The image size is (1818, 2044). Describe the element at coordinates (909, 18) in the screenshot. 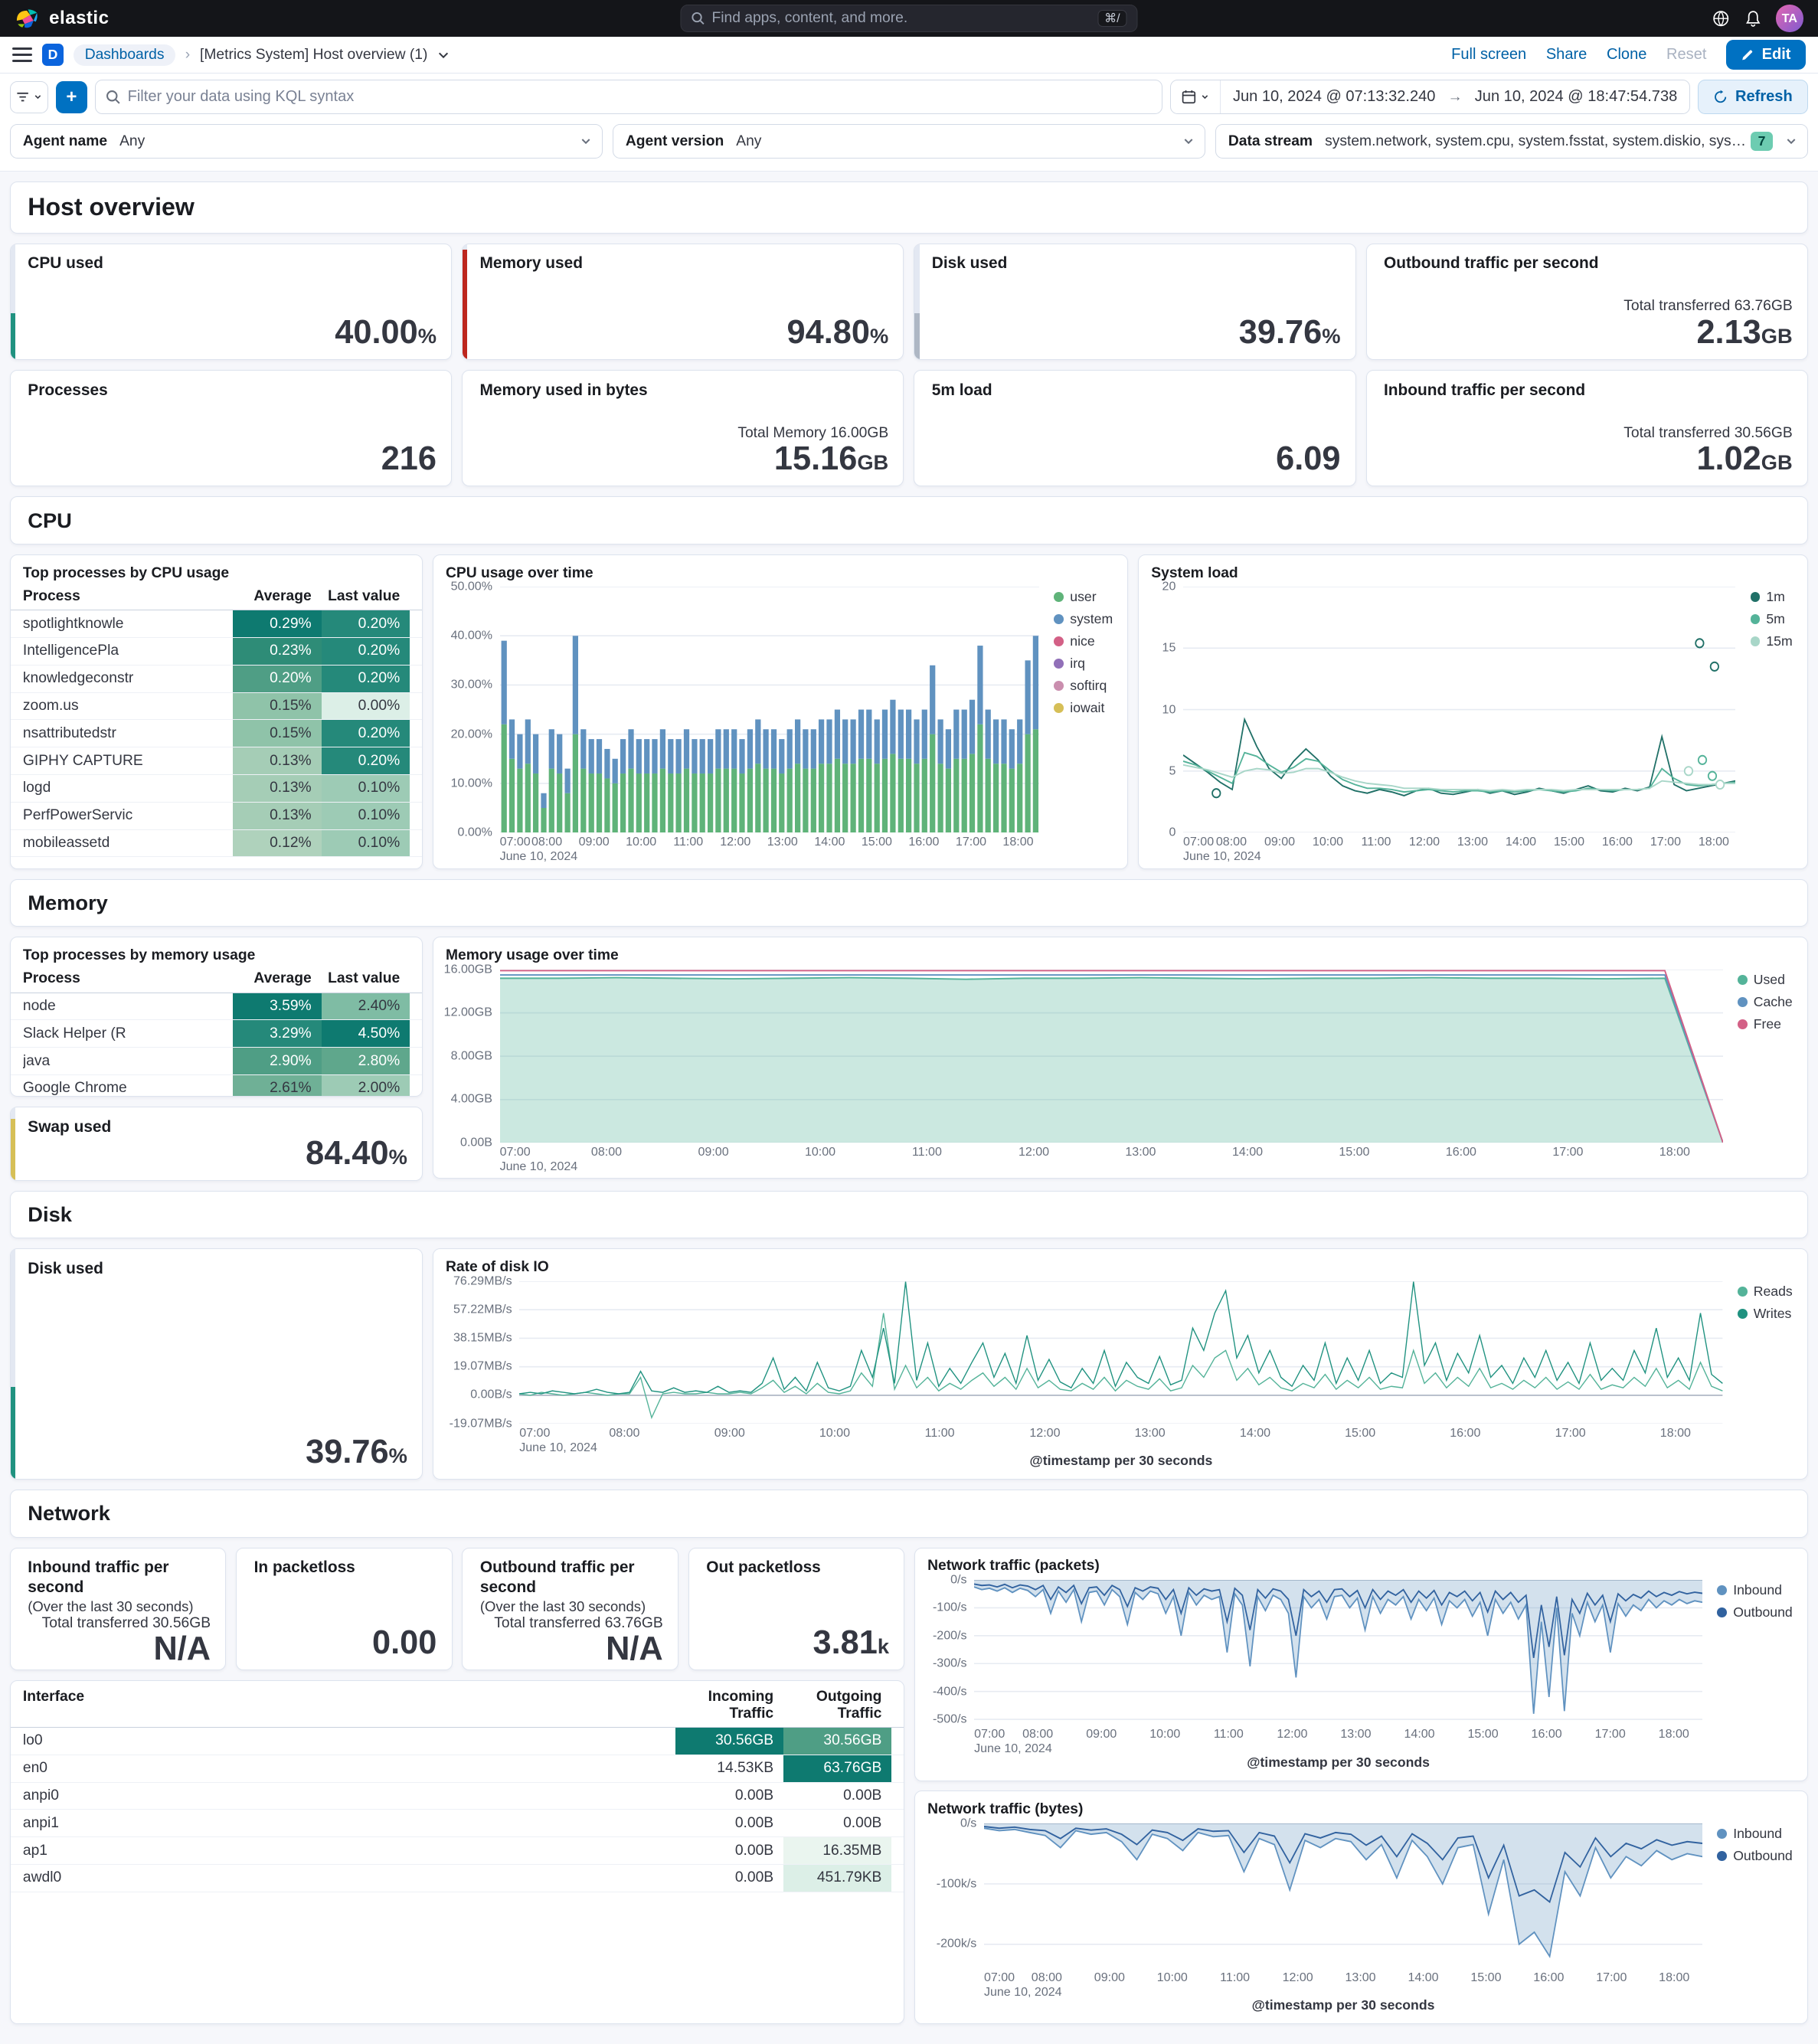

I see `global-search: Find apps, content, and more. ⌘/` at that location.